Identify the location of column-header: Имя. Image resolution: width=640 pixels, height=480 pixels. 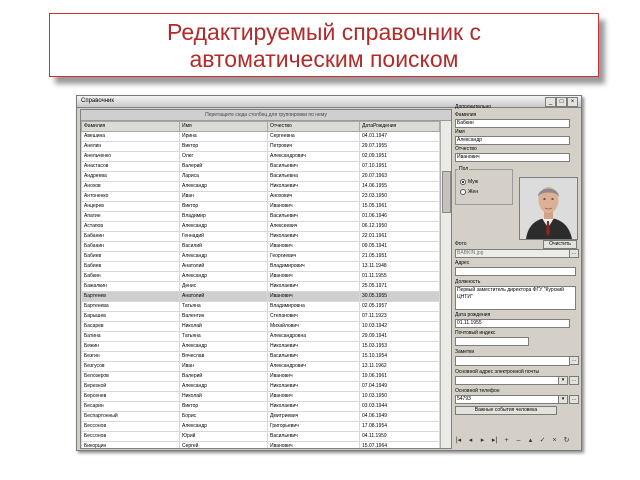
(223, 126).